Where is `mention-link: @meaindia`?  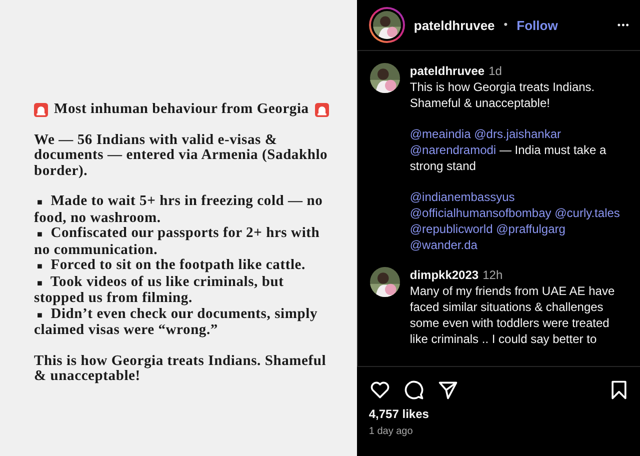 mention-link: @meaindia is located at coordinates (440, 134).